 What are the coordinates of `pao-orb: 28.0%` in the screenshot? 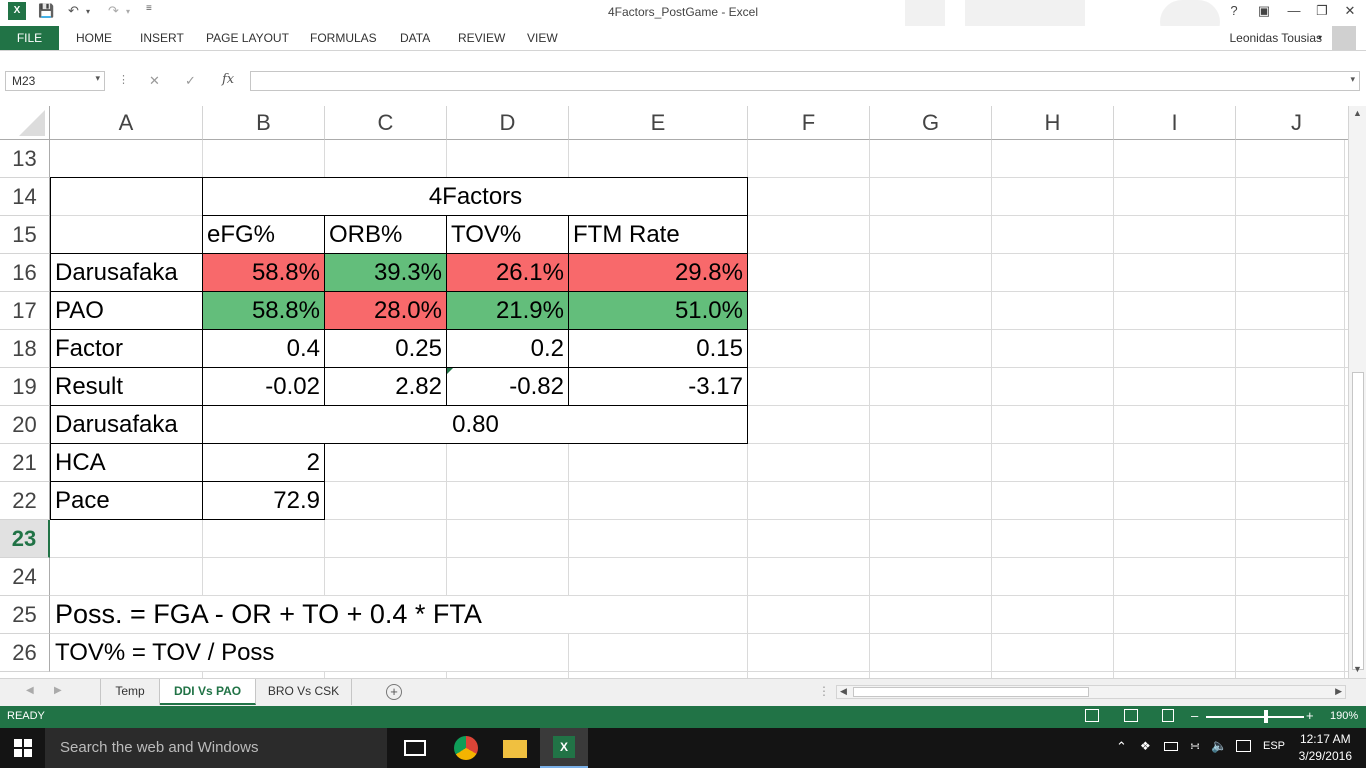 It's located at (385, 310).